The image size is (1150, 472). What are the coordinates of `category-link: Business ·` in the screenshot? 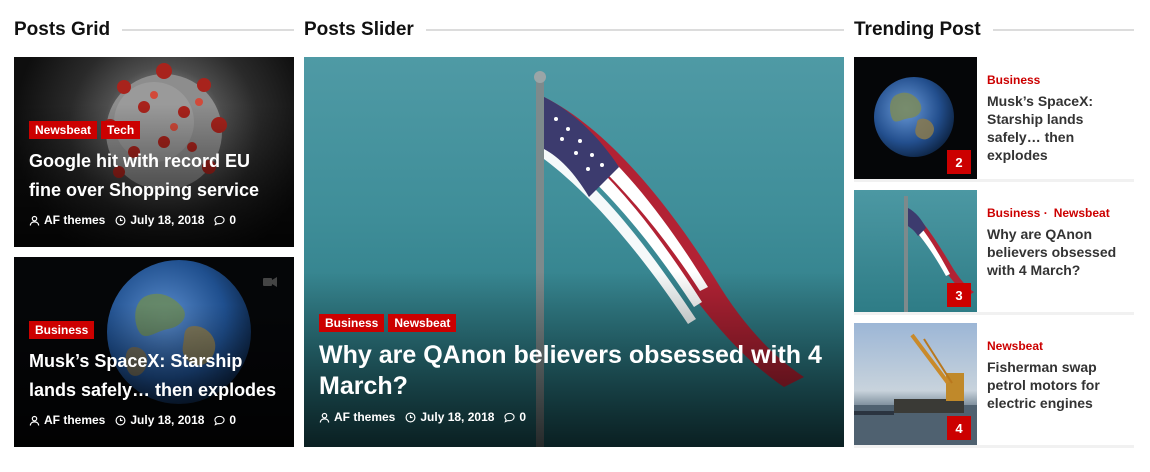 It's located at (1017, 213).